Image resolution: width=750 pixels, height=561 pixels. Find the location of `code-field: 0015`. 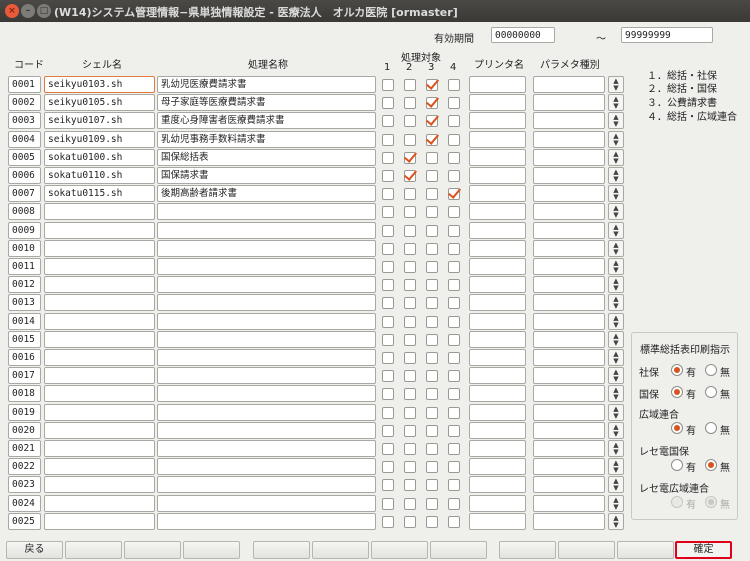

code-field: 0015 is located at coordinates (24, 339).